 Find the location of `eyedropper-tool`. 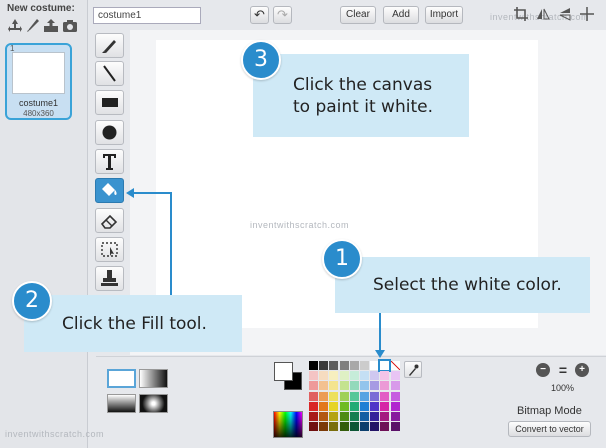

eyedropper-tool is located at coordinates (413, 369).